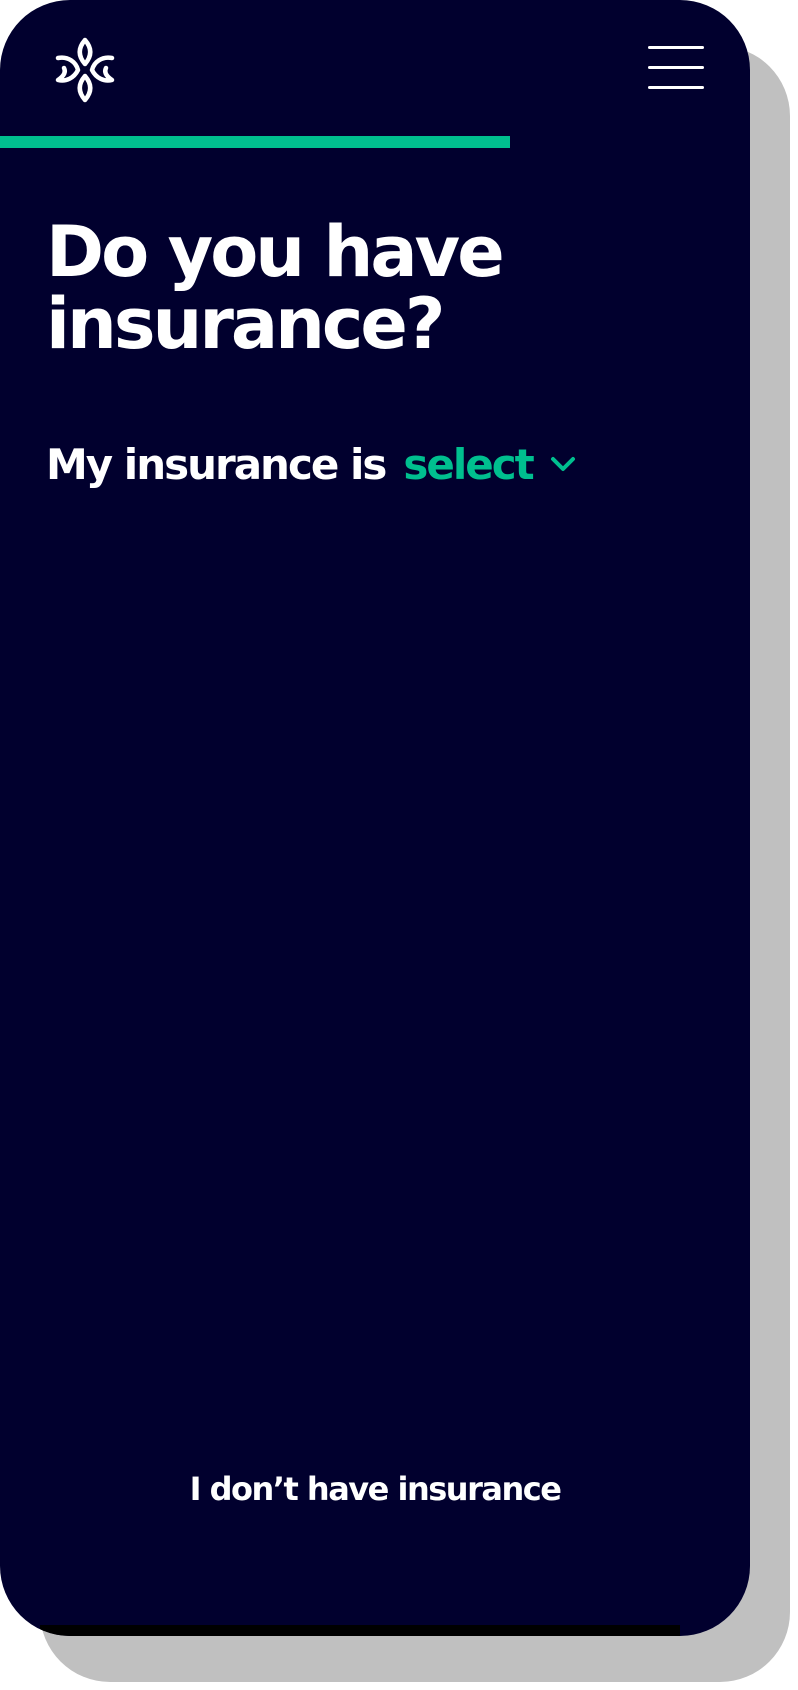  Describe the element at coordinates (85, 70) in the screenshot. I see `lotus-logo-icon` at that location.